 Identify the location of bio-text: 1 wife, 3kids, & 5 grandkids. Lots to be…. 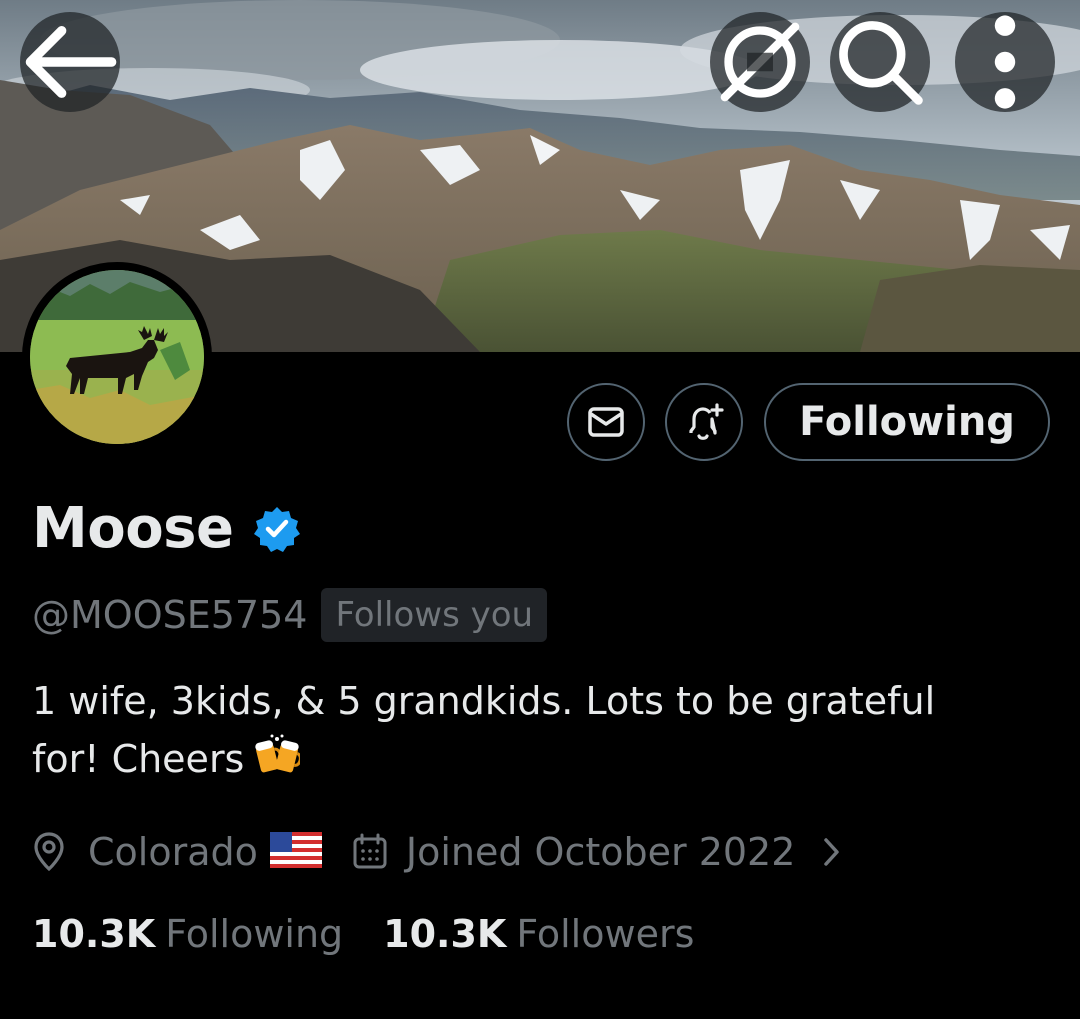
(484, 730).